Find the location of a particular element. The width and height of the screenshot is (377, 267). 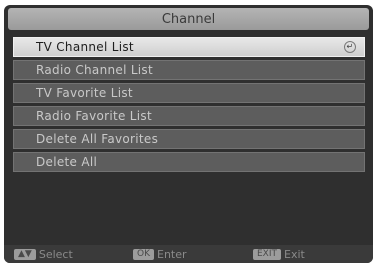

menu-item-label: Radio Channel List is located at coordinates (94, 70).